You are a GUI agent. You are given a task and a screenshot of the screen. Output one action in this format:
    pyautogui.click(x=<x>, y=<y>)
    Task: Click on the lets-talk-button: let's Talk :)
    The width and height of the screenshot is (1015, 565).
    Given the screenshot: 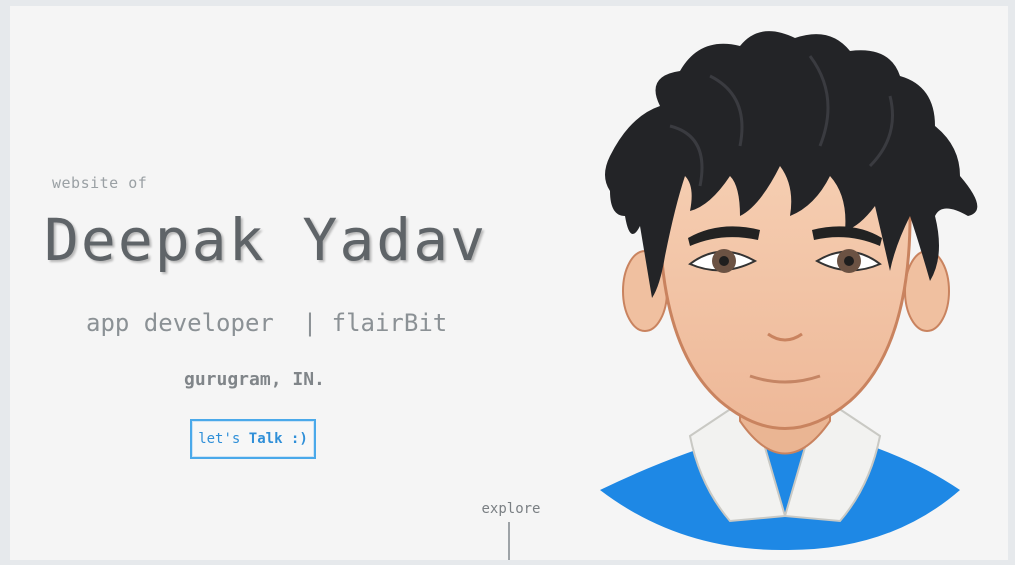 What is the action you would take?
    pyautogui.click(x=253, y=439)
    